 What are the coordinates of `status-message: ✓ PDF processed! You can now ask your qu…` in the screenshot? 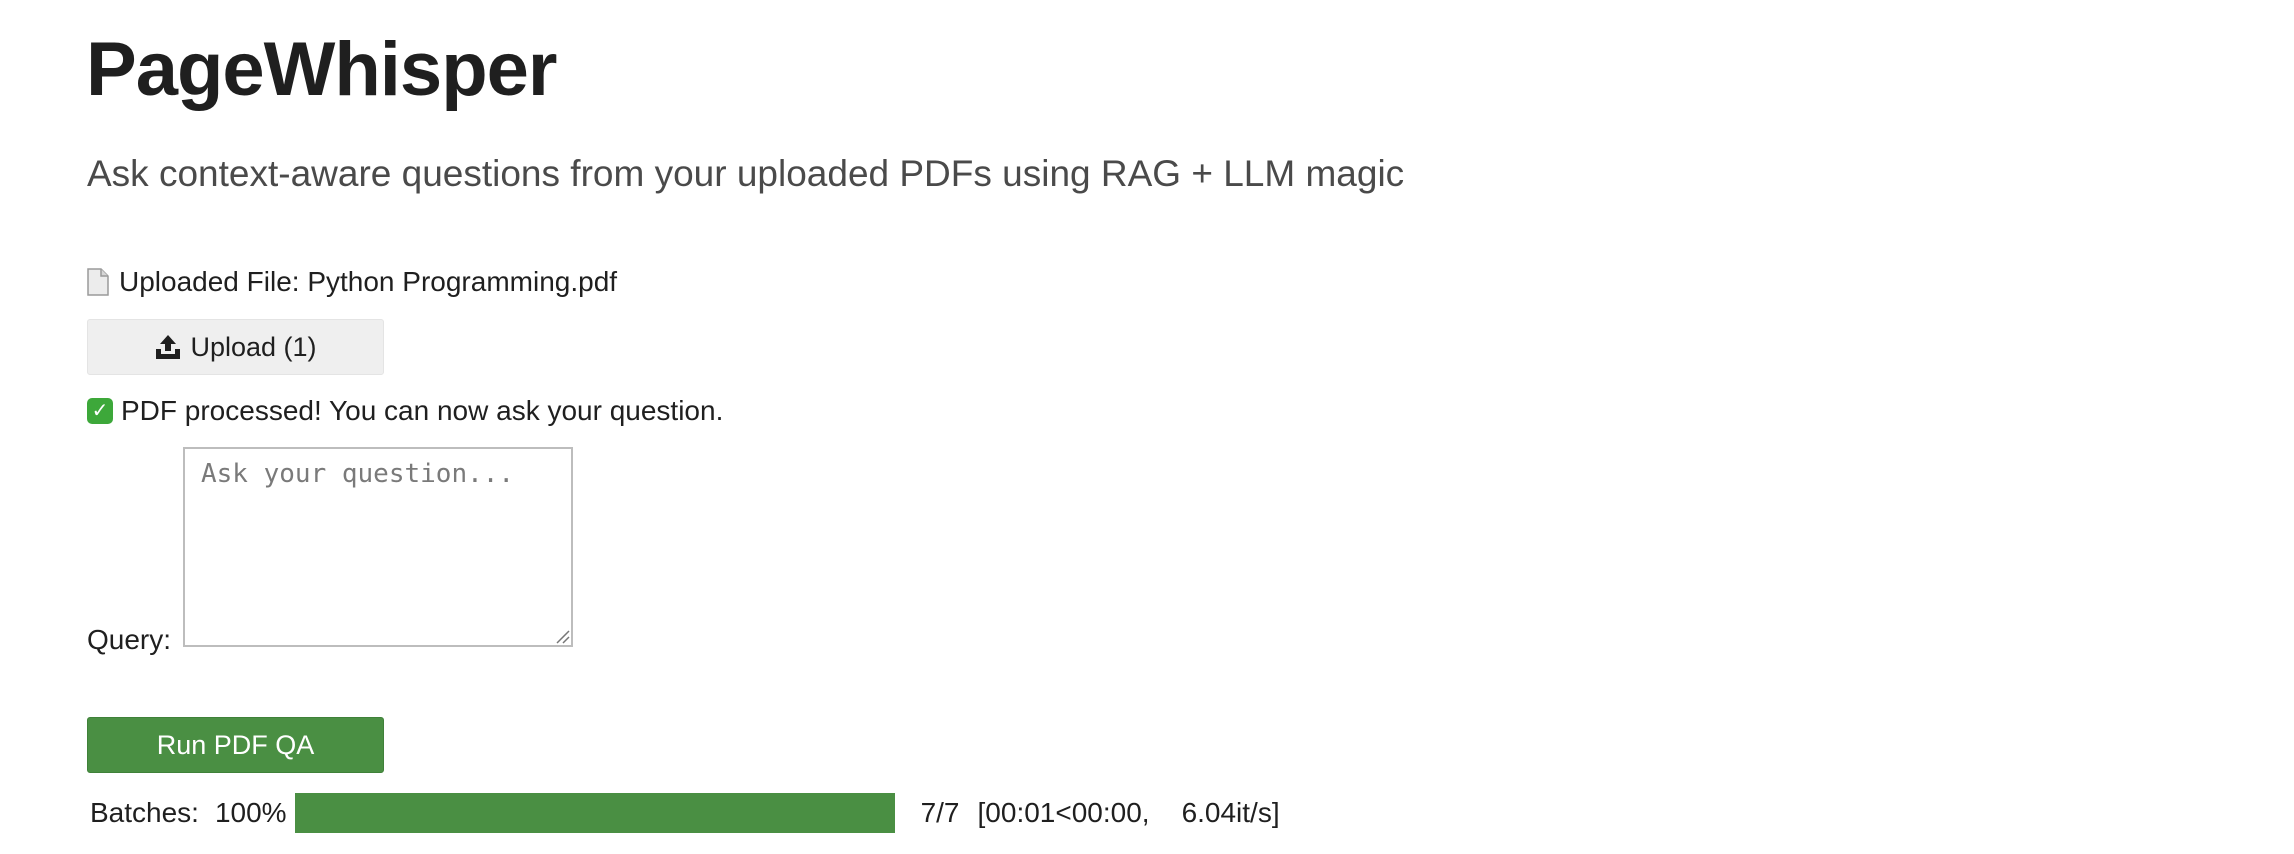 It's located at (405, 411).